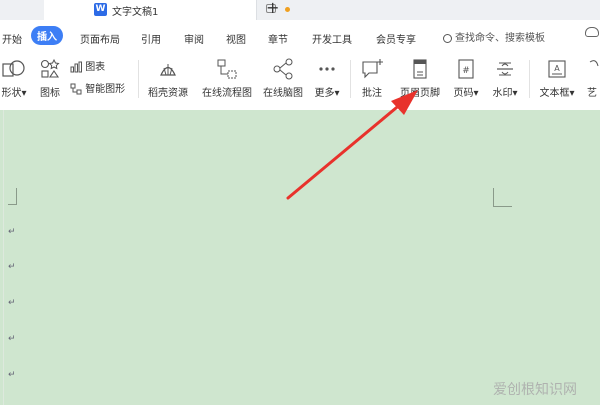 The height and width of the screenshot is (405, 600). I want to click on annotation-arrow, so click(352, 145).